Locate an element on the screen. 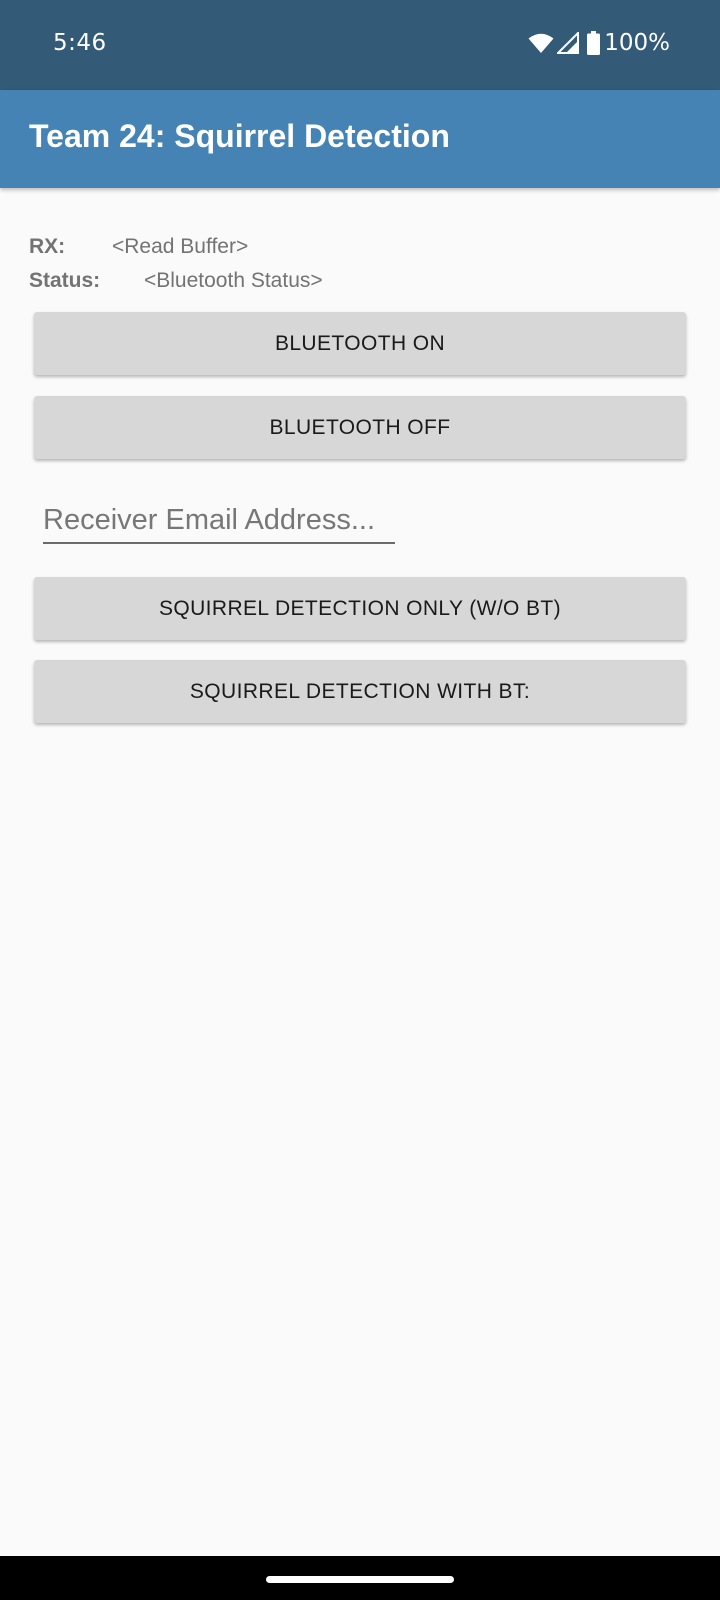 Image resolution: width=720 pixels, height=1600 pixels. status-value: <Bluetooth Status> is located at coordinates (233, 280).